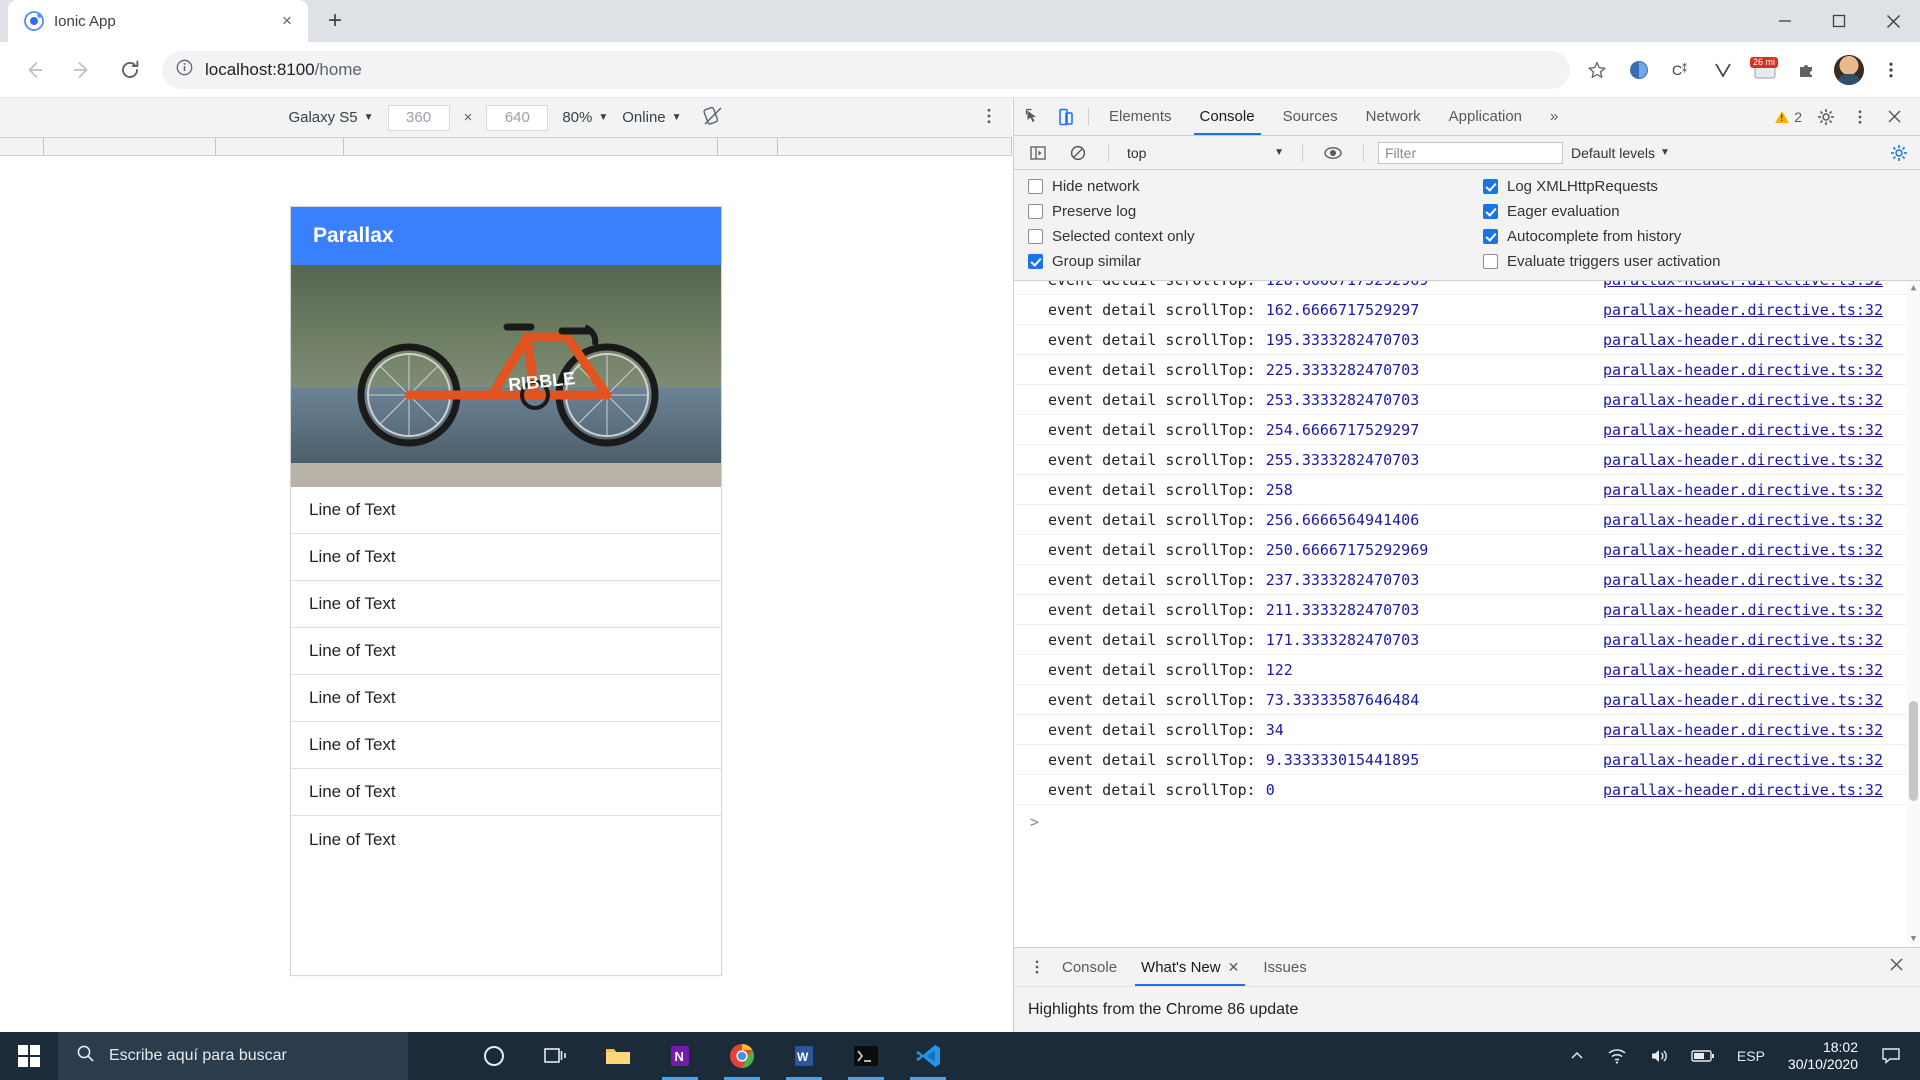 The height and width of the screenshot is (1080, 1920). Describe the element at coordinates (1901, 153) in the screenshot. I see `console-settings-gear-icon` at that location.